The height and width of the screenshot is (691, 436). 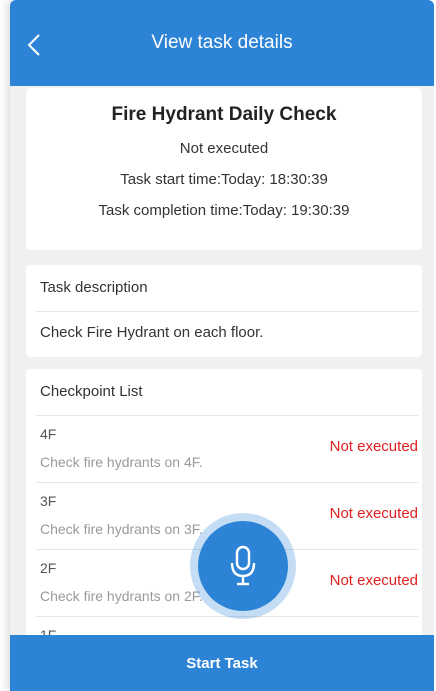 I want to click on checkpoint-name: 3F, so click(x=48, y=501).